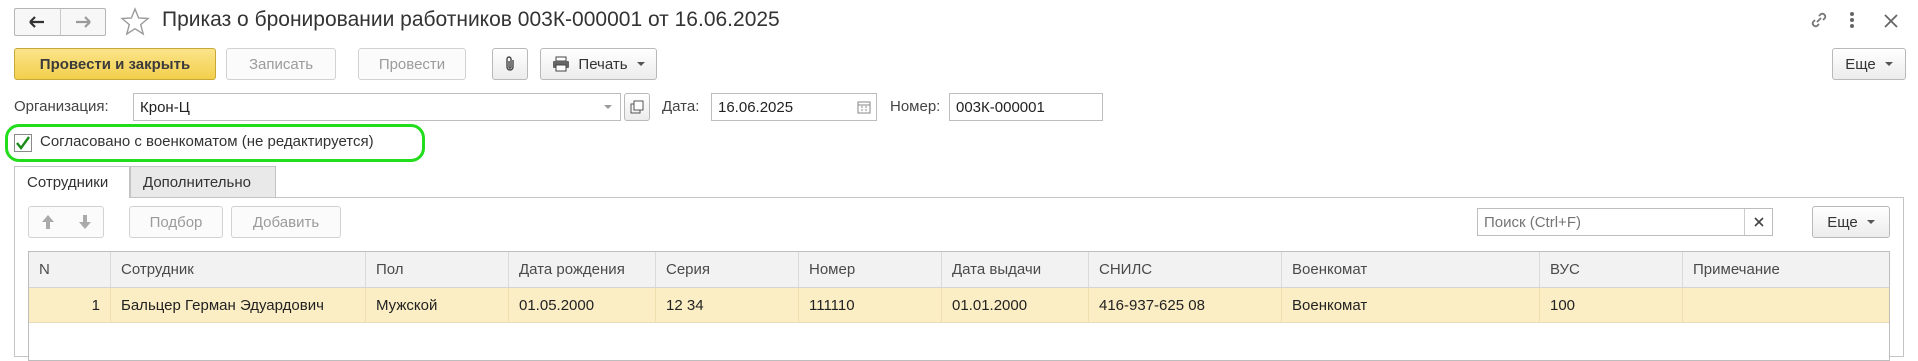  I want to click on calendar-icon, so click(864, 107).